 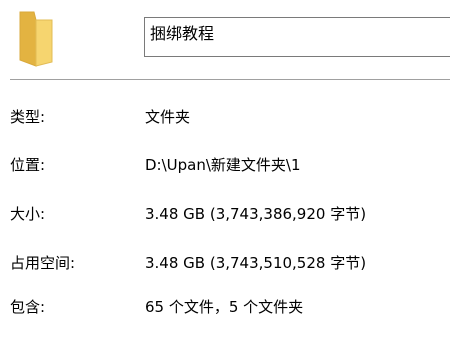 I want to click on size-on-disk-label: 占用空间:, so click(x=43, y=263).